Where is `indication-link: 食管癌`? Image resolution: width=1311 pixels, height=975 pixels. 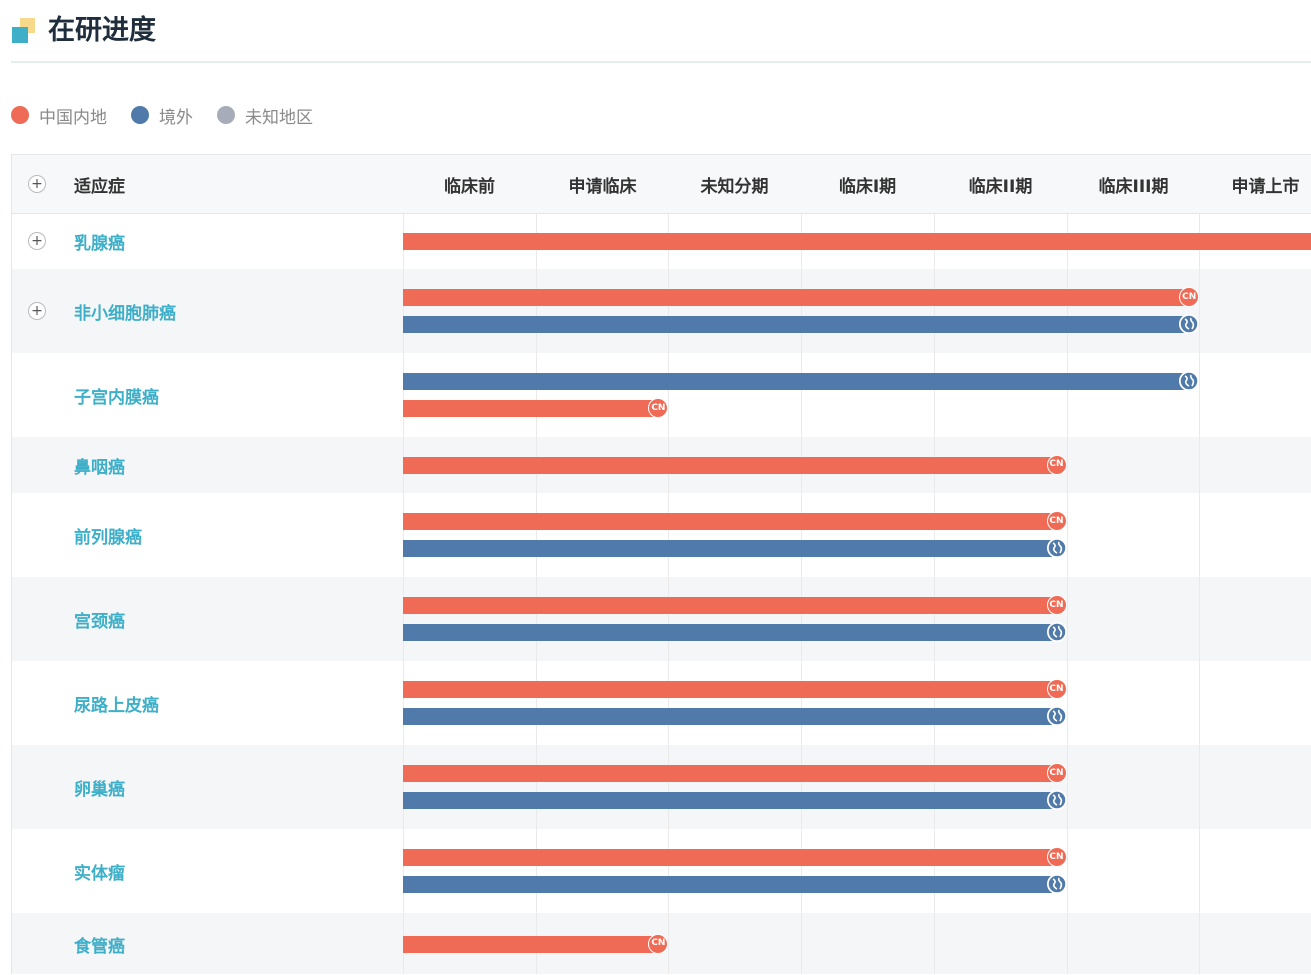
indication-link: 食管癌 is located at coordinates (99, 944).